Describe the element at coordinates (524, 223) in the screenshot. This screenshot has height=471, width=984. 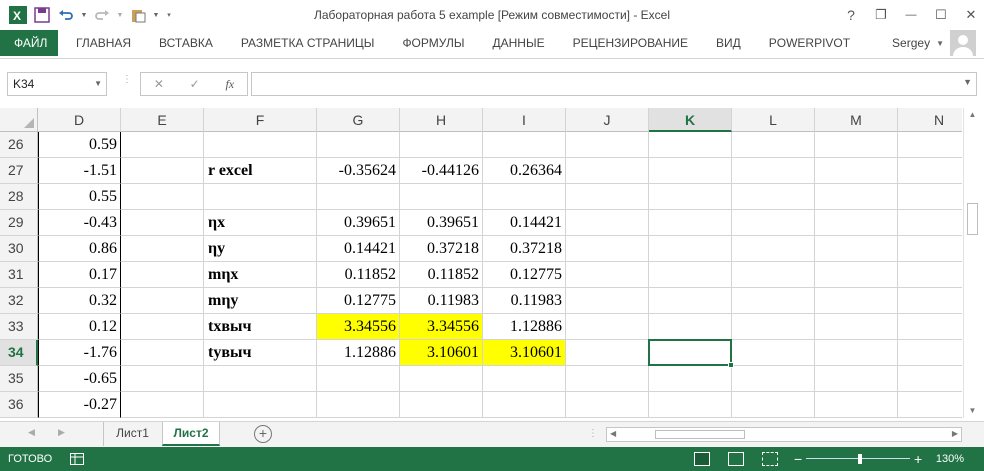
I see `cell-i29: 0.14421` at that location.